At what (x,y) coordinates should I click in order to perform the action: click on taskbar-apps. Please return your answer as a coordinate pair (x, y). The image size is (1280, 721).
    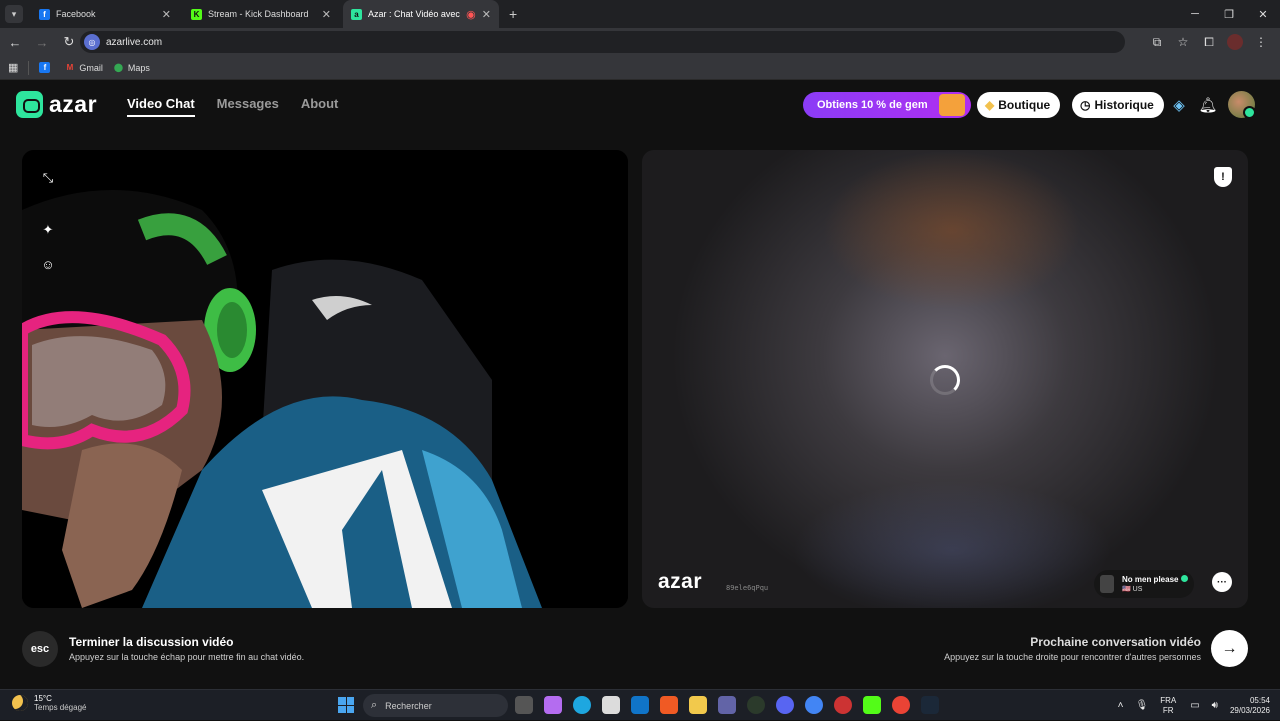
    Looking at the image, I should click on (727, 705).